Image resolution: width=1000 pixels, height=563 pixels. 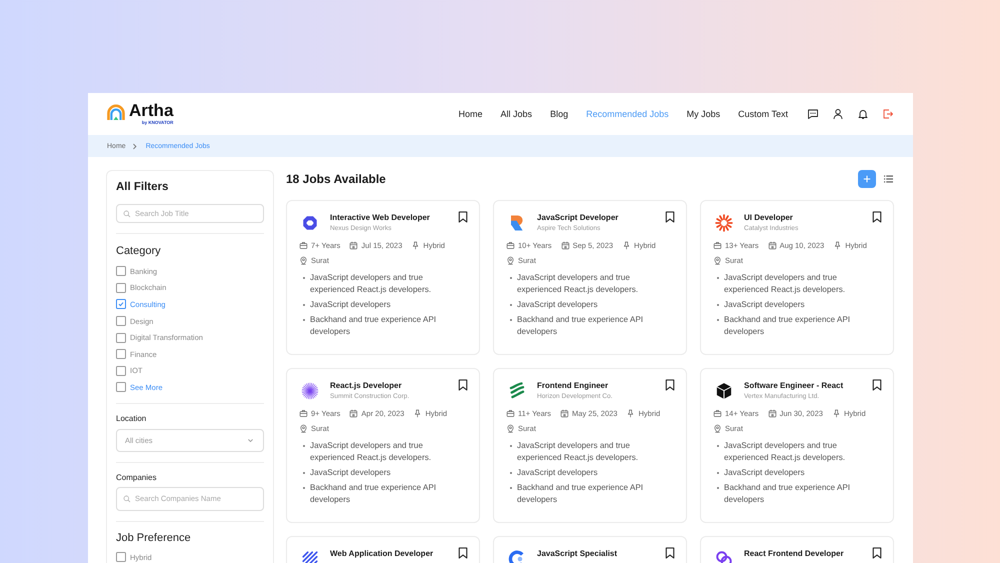 I want to click on nav-link: Home, so click(x=470, y=114).